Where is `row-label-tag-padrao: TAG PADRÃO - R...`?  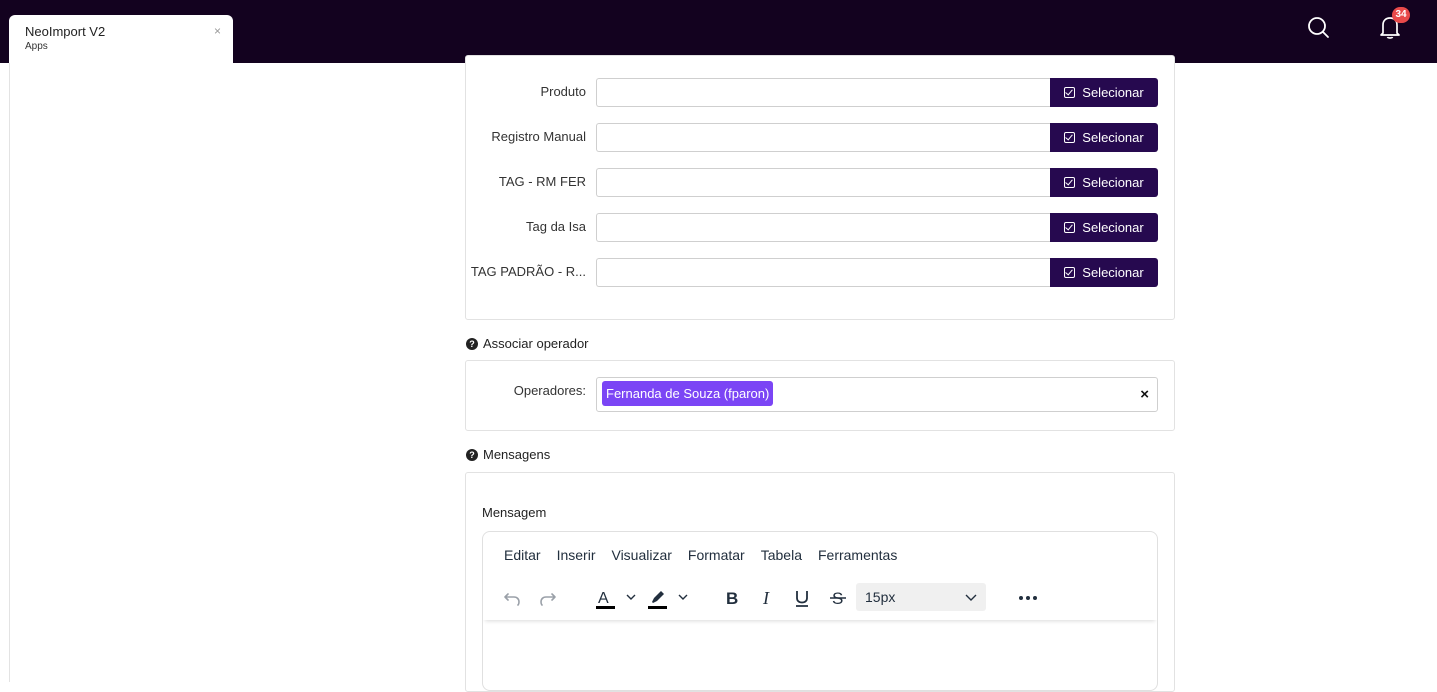
row-label-tag-padrao: TAG PADRÃO - R... is located at coordinates (528, 271).